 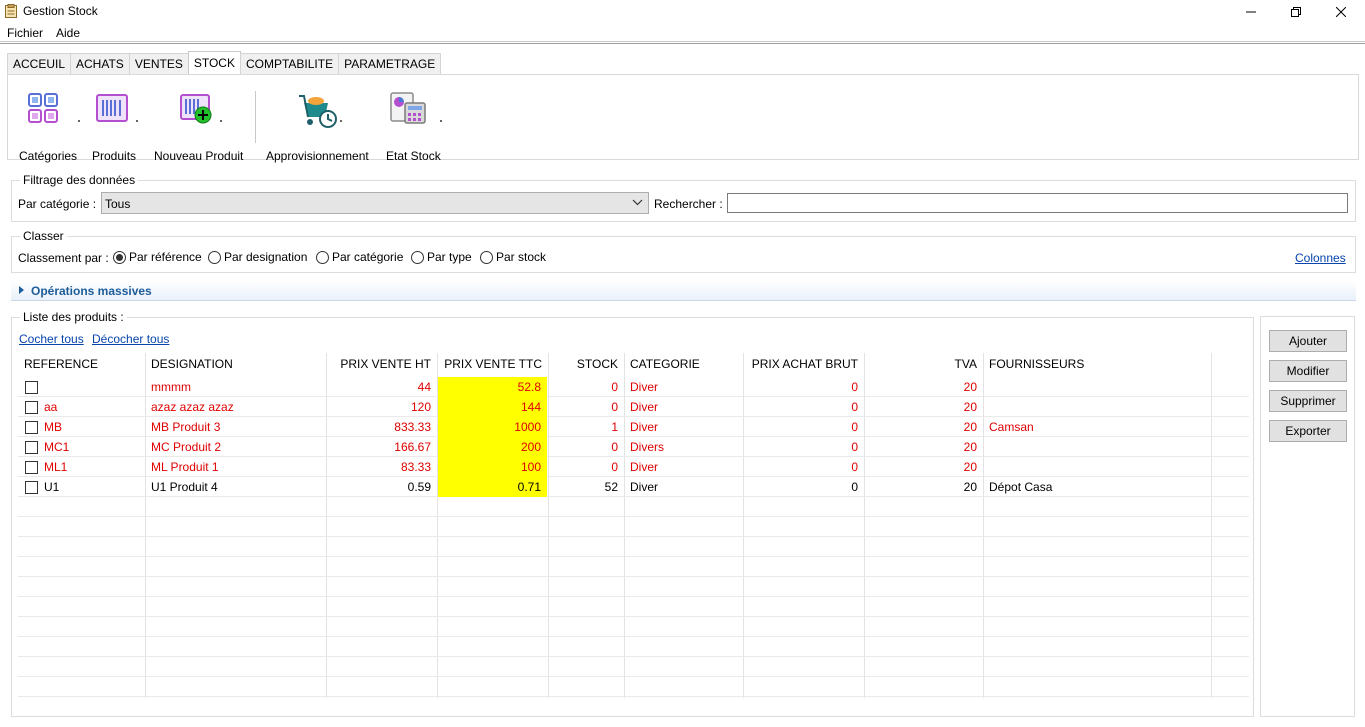 I want to click on table-row: mmmm 44 52.8 0 Diver 0 20, so click(x=633, y=387).